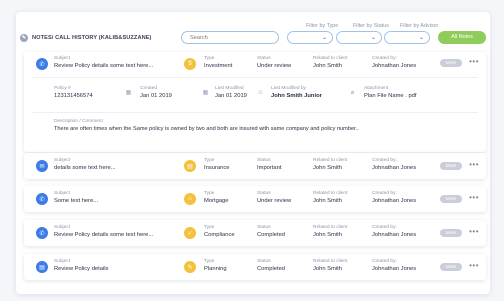 The image size is (504, 301). I want to click on document-icon: ▤, so click(42, 267).